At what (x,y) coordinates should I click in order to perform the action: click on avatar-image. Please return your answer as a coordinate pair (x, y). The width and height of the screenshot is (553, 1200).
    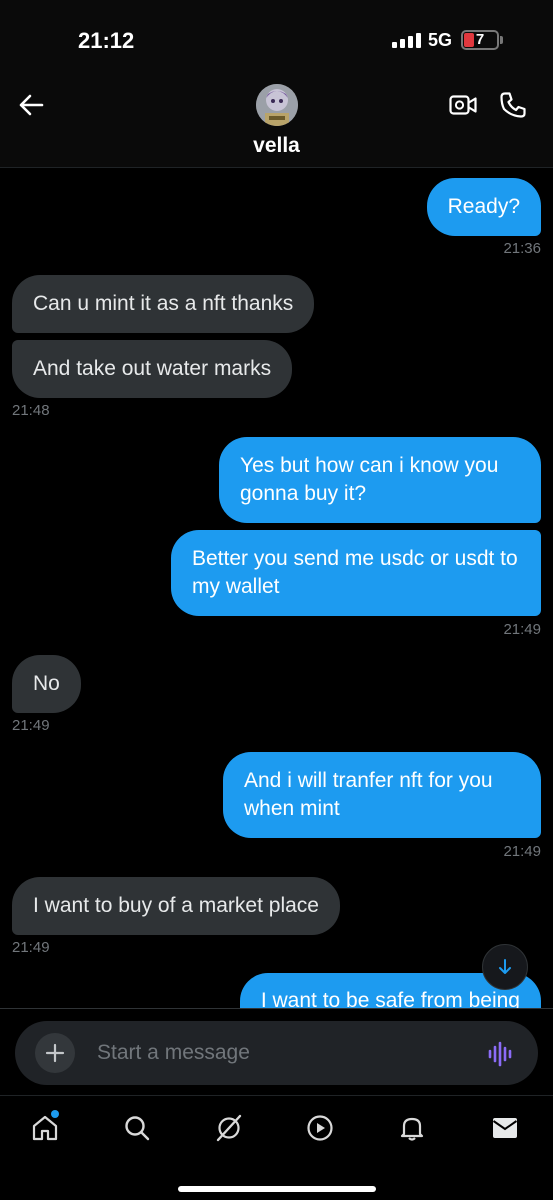
    Looking at the image, I should click on (277, 105).